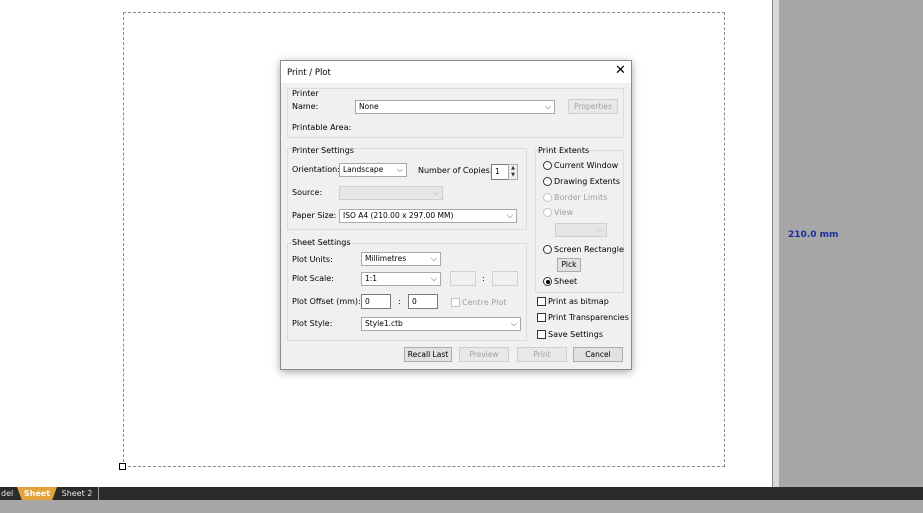  I want to click on save-settings-checkbox, so click(541, 334).